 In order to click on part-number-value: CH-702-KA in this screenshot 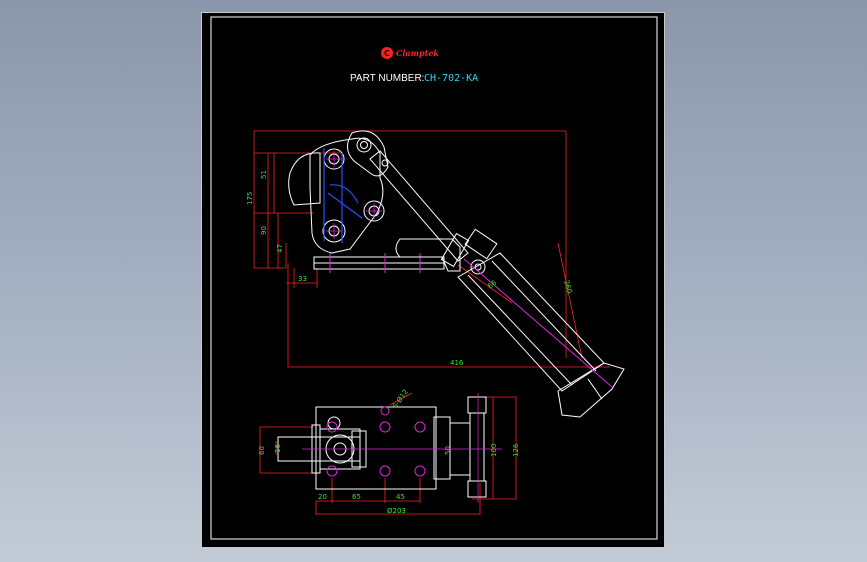, I will do `click(451, 78)`.